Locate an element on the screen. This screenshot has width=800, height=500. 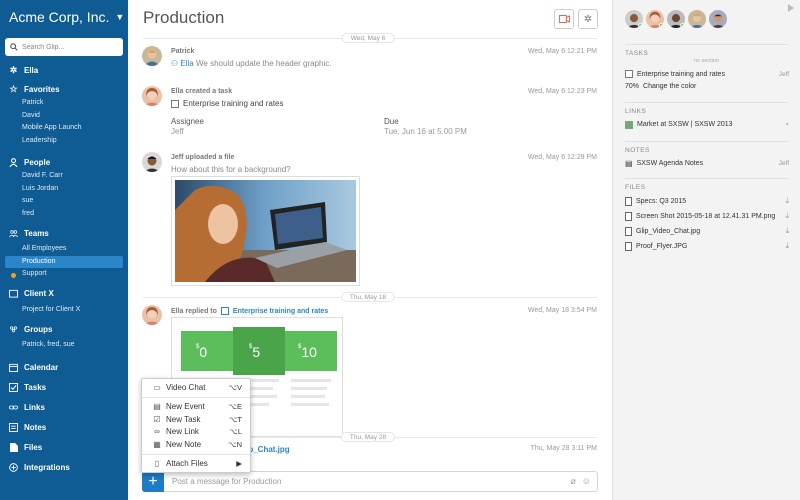
sidebar-item-support: Support is located at coordinates (64, 274).